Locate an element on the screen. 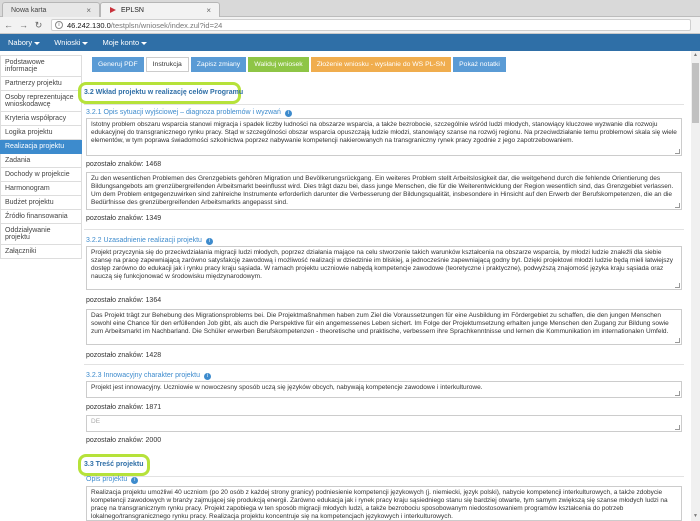 Image resolution: width=700 pixels, height=521 pixels. subsection-title-3-2-2: 3.2.2 Uzasadnienie realizacji projektu i is located at coordinates (149, 241).